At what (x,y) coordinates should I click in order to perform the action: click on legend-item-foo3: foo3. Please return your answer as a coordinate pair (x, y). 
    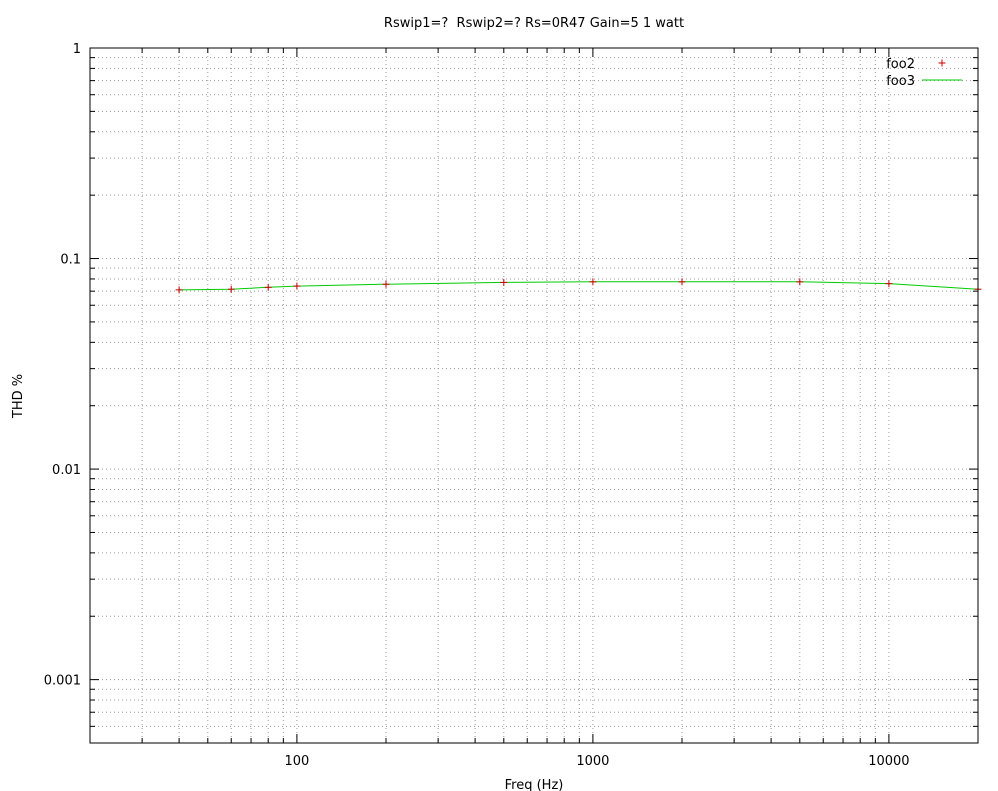
    Looking at the image, I should click on (924, 81).